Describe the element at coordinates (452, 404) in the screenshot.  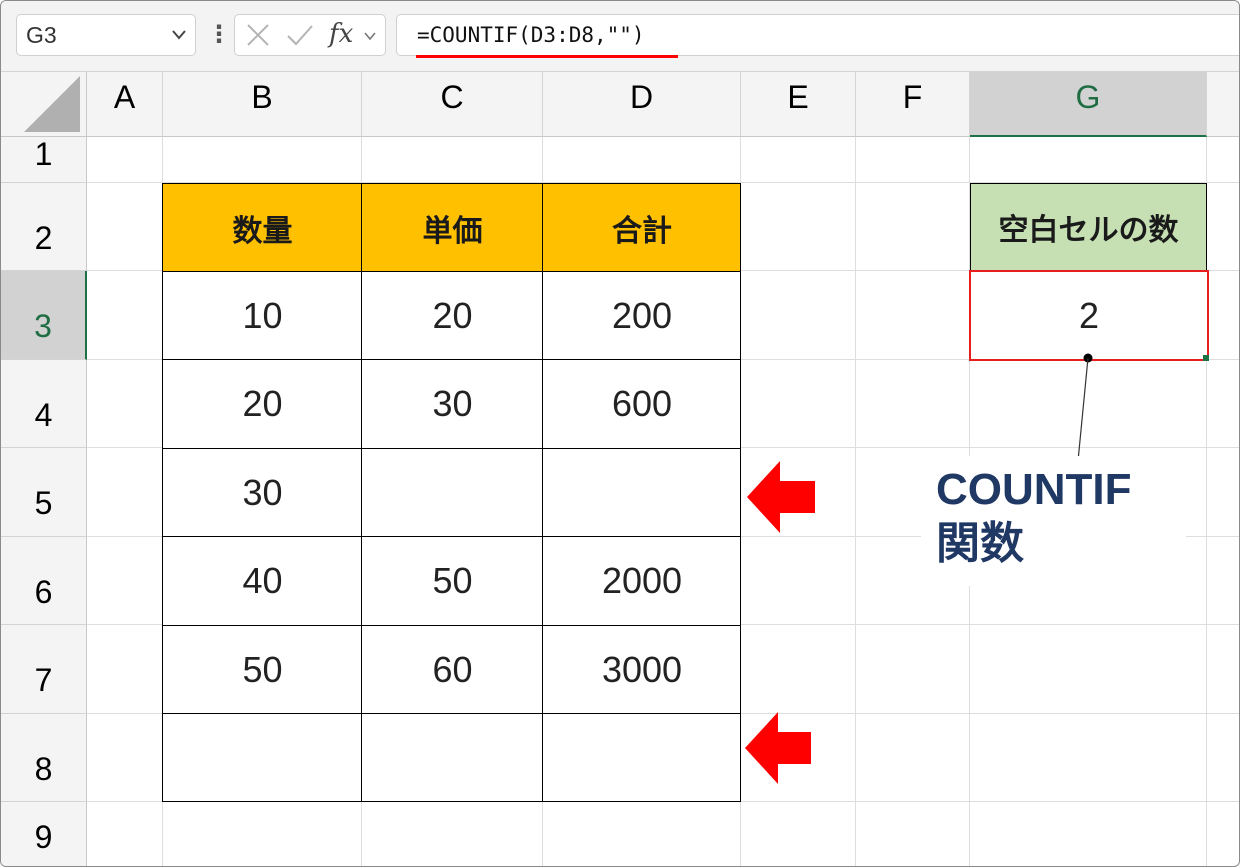
I see `cell-c4: 30` at that location.